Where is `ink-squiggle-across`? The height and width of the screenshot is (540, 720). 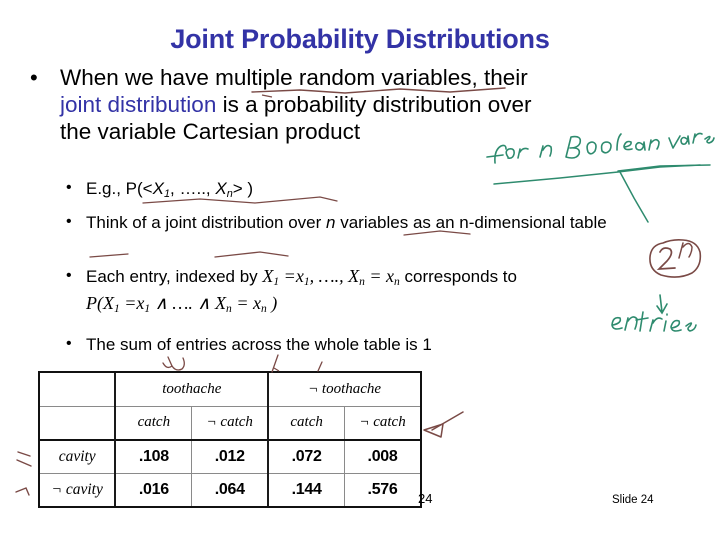
ink-squiggle-across is located at coordinates (275, 363).